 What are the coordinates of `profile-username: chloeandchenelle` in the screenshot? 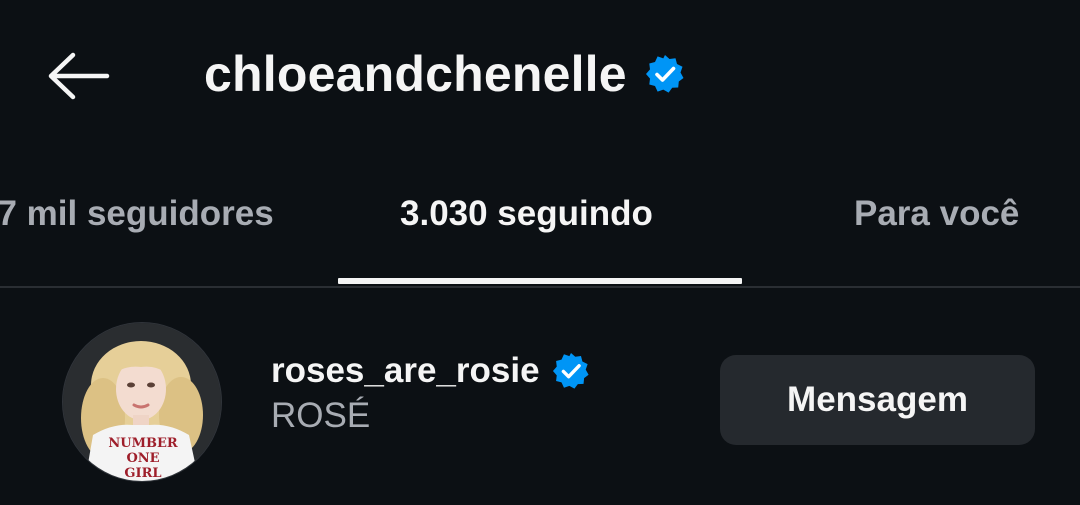 It's located at (415, 74).